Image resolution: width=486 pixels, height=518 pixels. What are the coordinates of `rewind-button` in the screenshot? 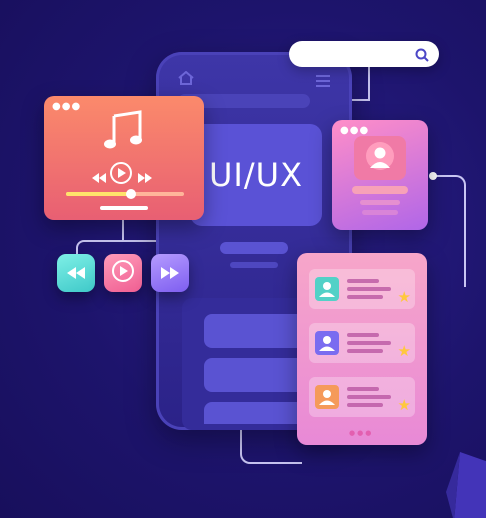 It's located at (76, 273).